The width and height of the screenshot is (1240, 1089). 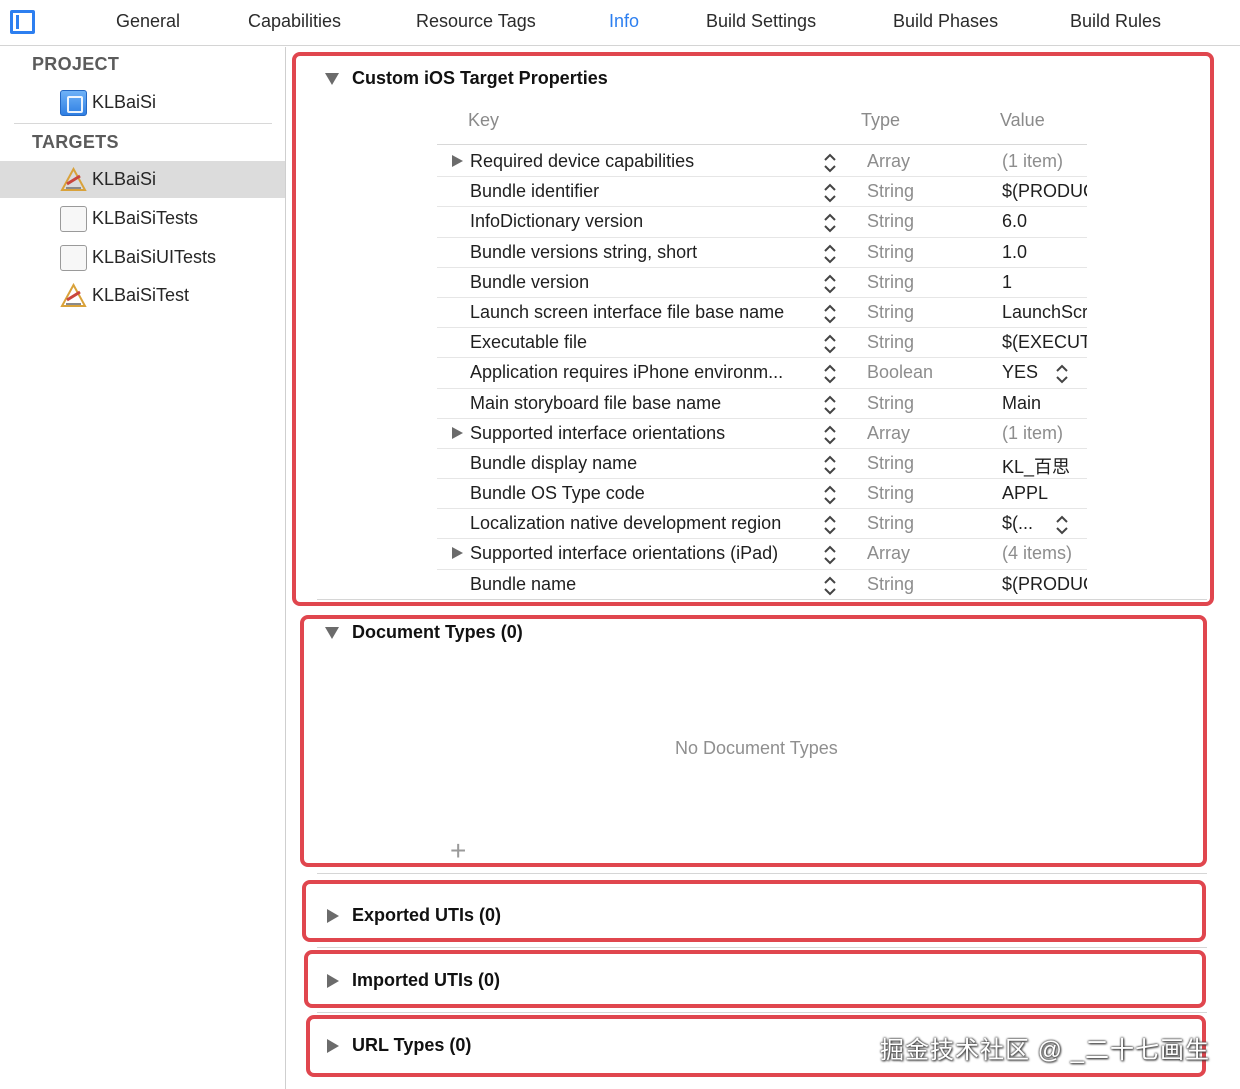 What do you see at coordinates (142, 218) in the screenshot?
I see `sidebar-item-target-klbaisitests: KLBaiSiTests` at bounding box center [142, 218].